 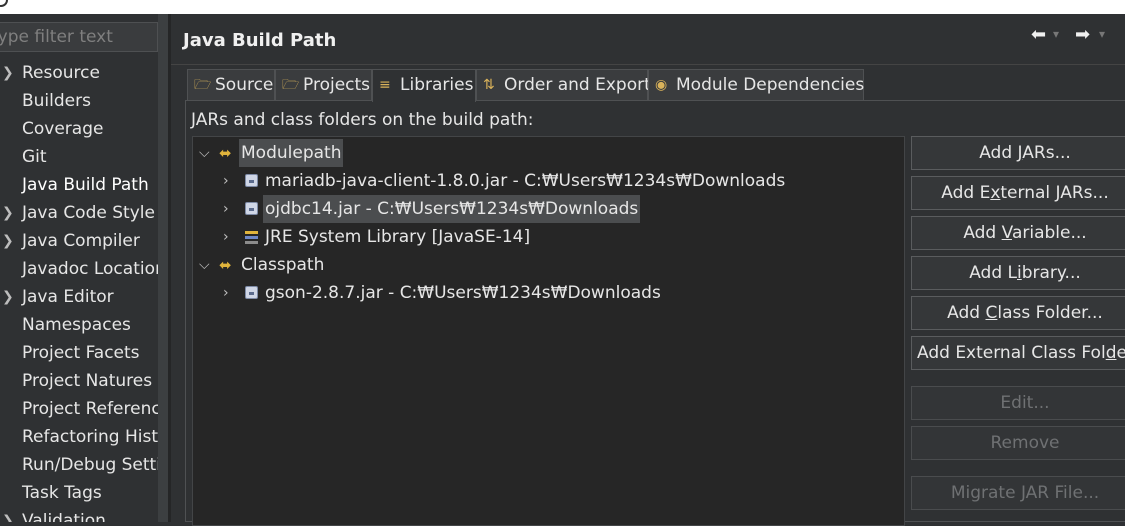 I want to click on nav-item-label: Task Tags, so click(x=62, y=493).